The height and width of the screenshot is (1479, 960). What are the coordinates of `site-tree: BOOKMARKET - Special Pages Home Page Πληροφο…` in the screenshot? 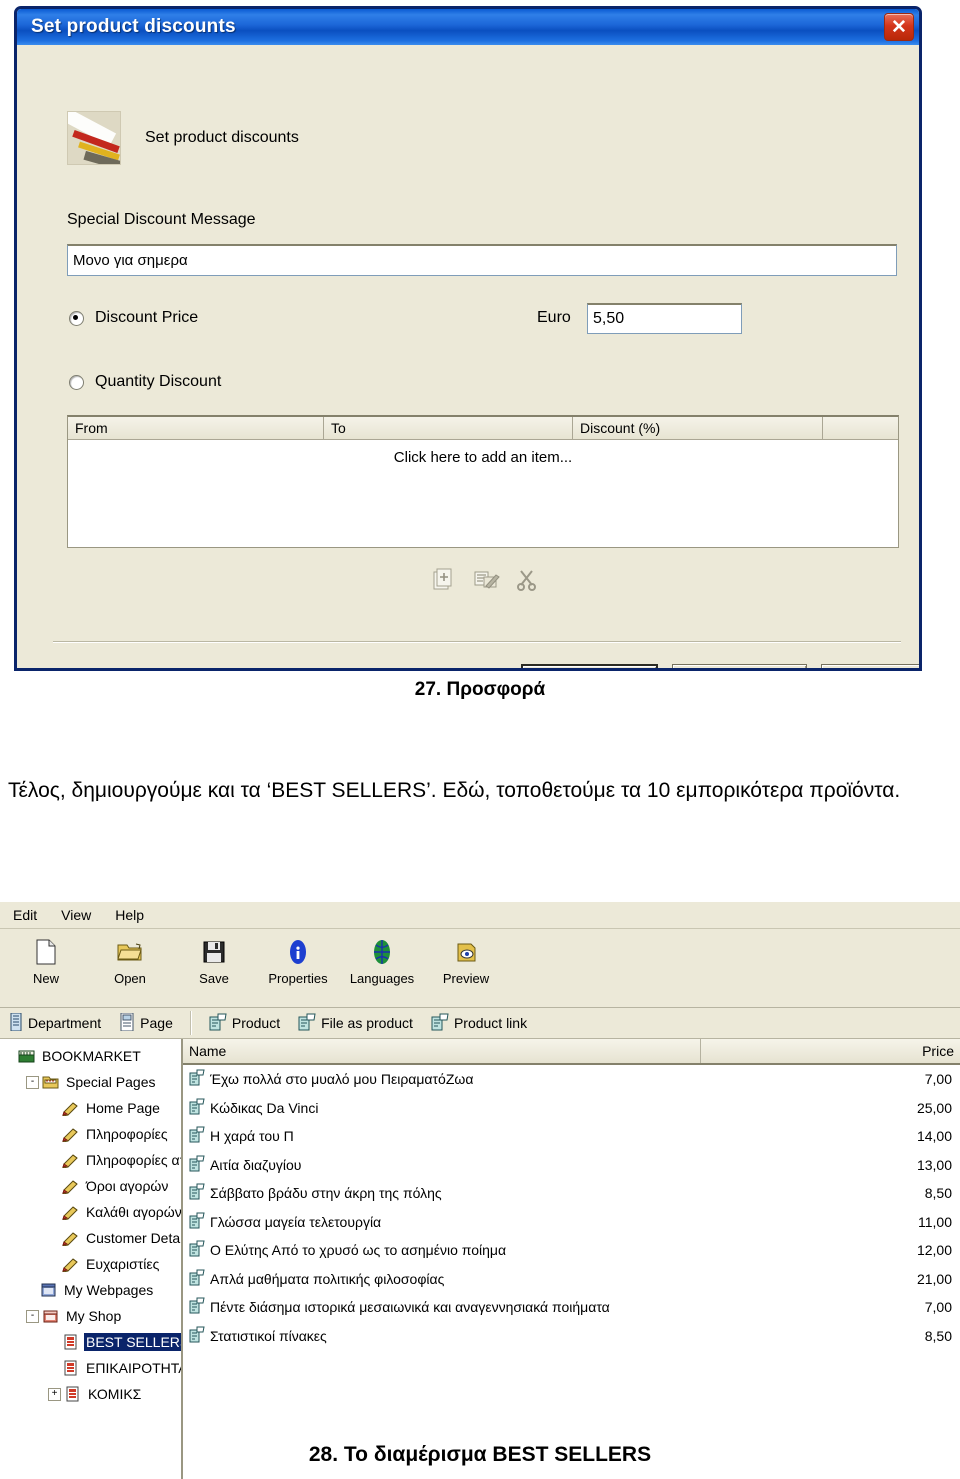 It's located at (91, 1259).